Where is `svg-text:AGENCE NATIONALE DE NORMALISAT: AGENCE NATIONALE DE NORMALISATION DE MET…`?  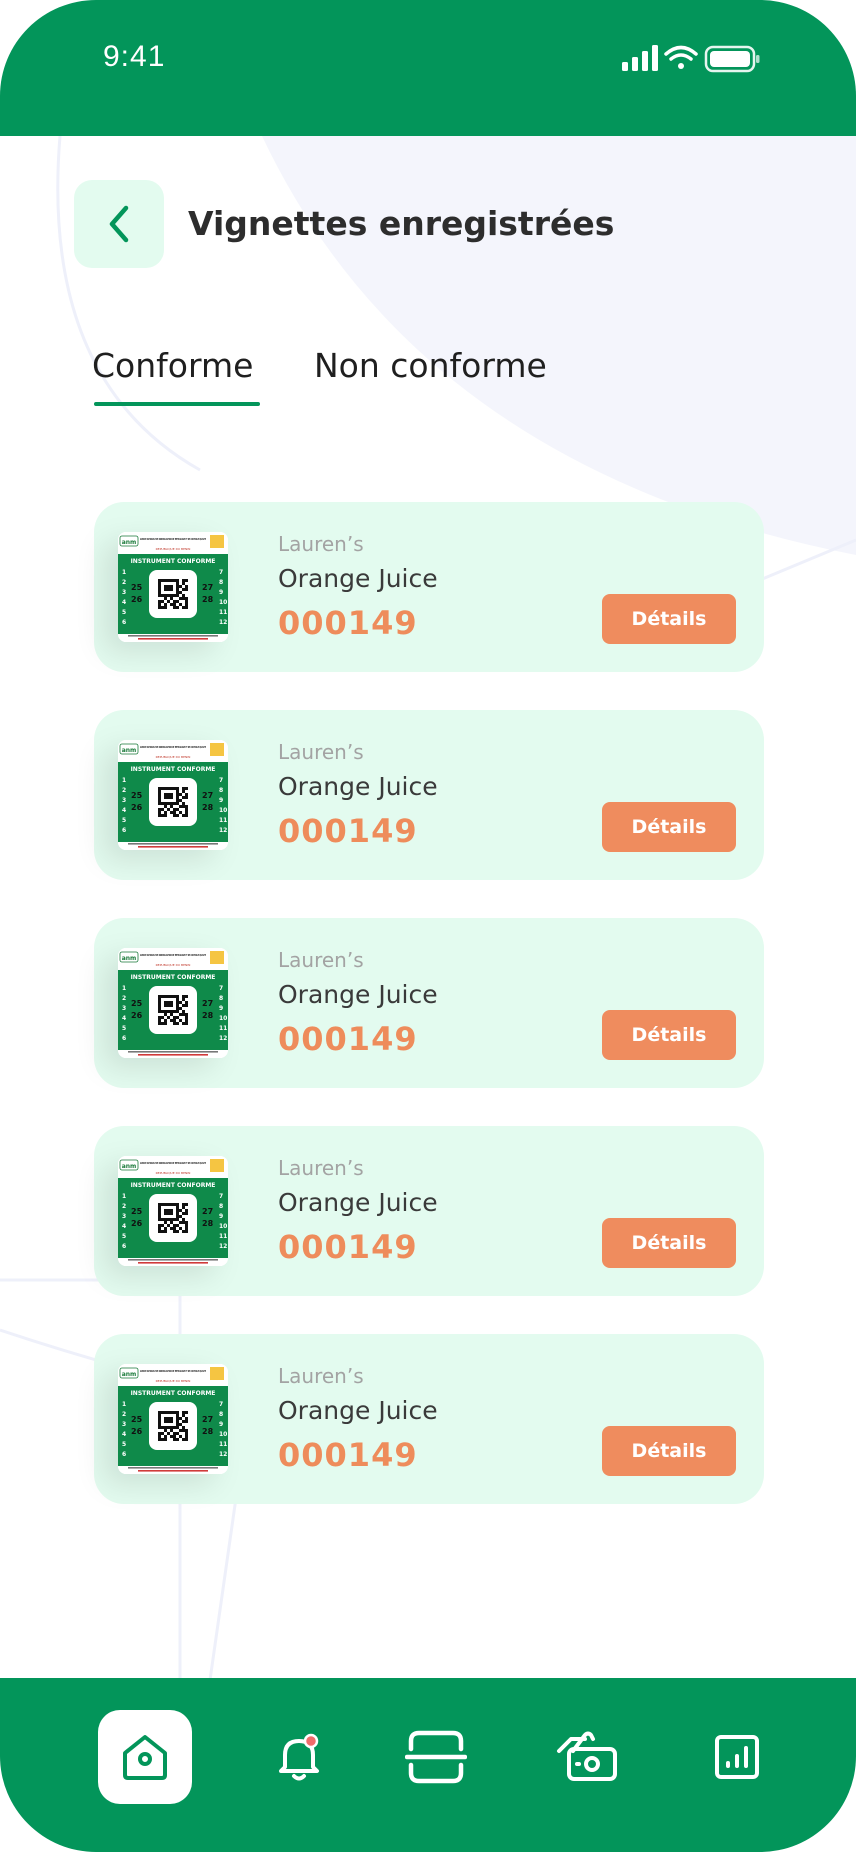 svg-text:AGENCE NATIONALE DE NORMALISAT: AGENCE NATIONALE DE NORMALISATION DE MET… is located at coordinates (173, 1371).